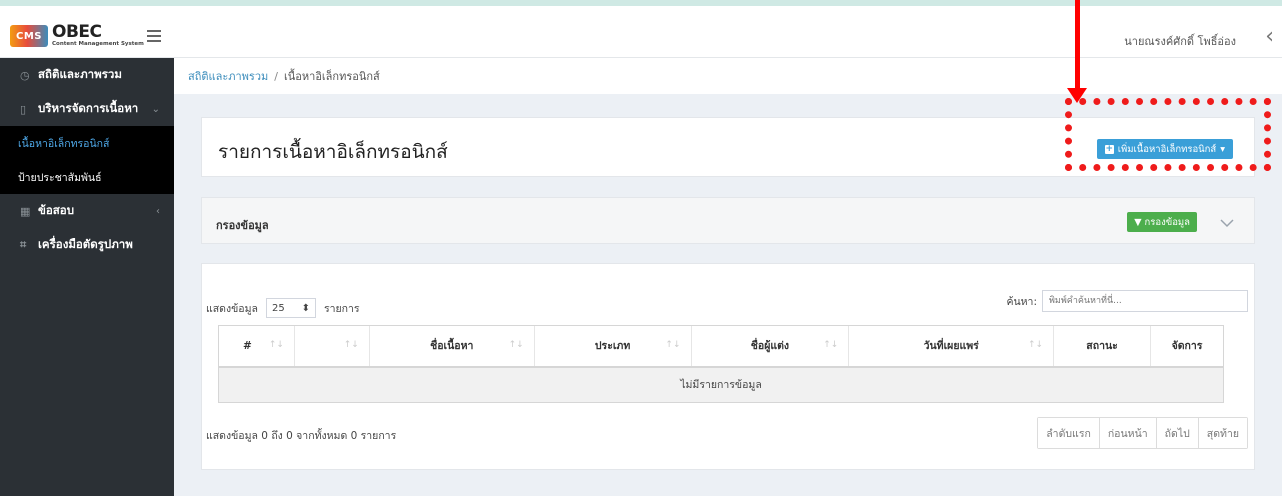  Describe the element at coordinates (332, 76) in the screenshot. I see `breadcrumb-current: เนื้อหาอิเล็กทรอนิกส์` at that location.